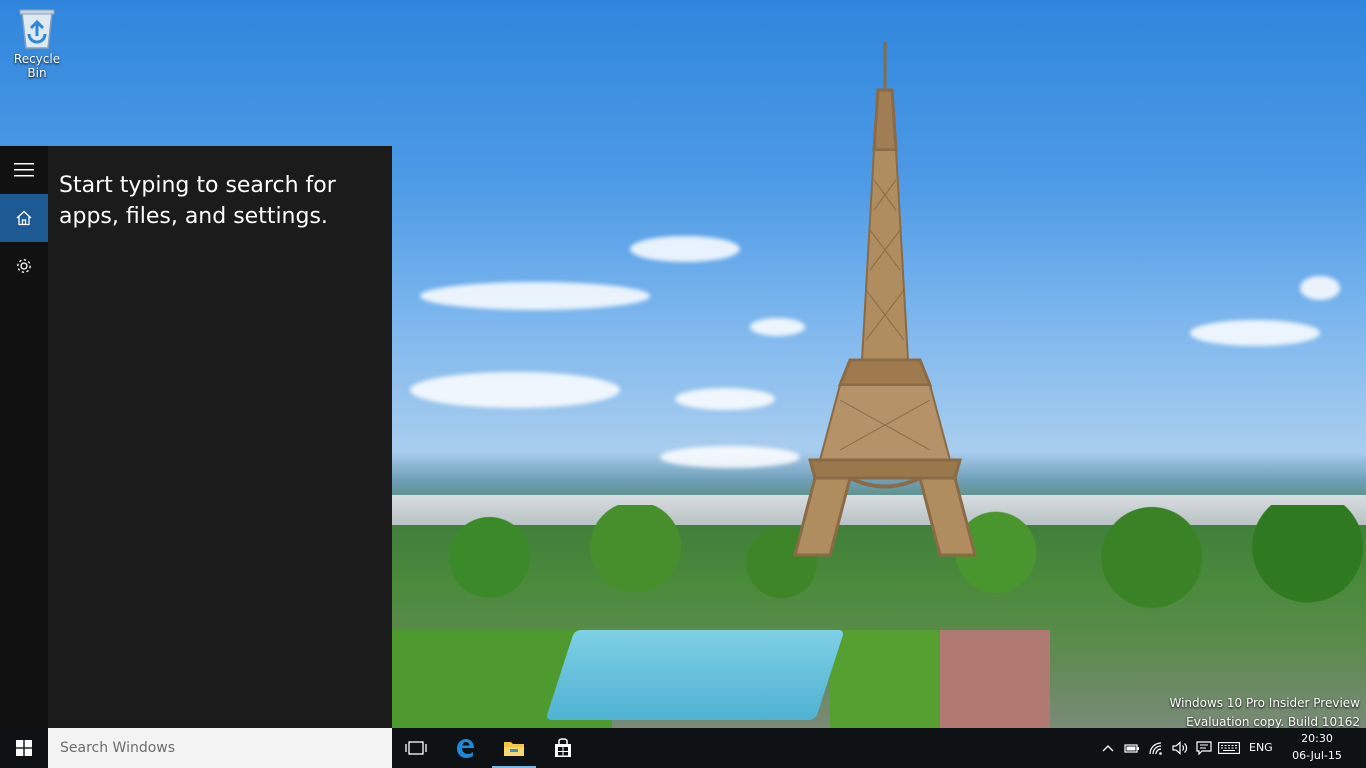 This screenshot has height=768, width=1366. What do you see at coordinates (695, 675) in the screenshot?
I see `wallpaper-pool` at bounding box center [695, 675].